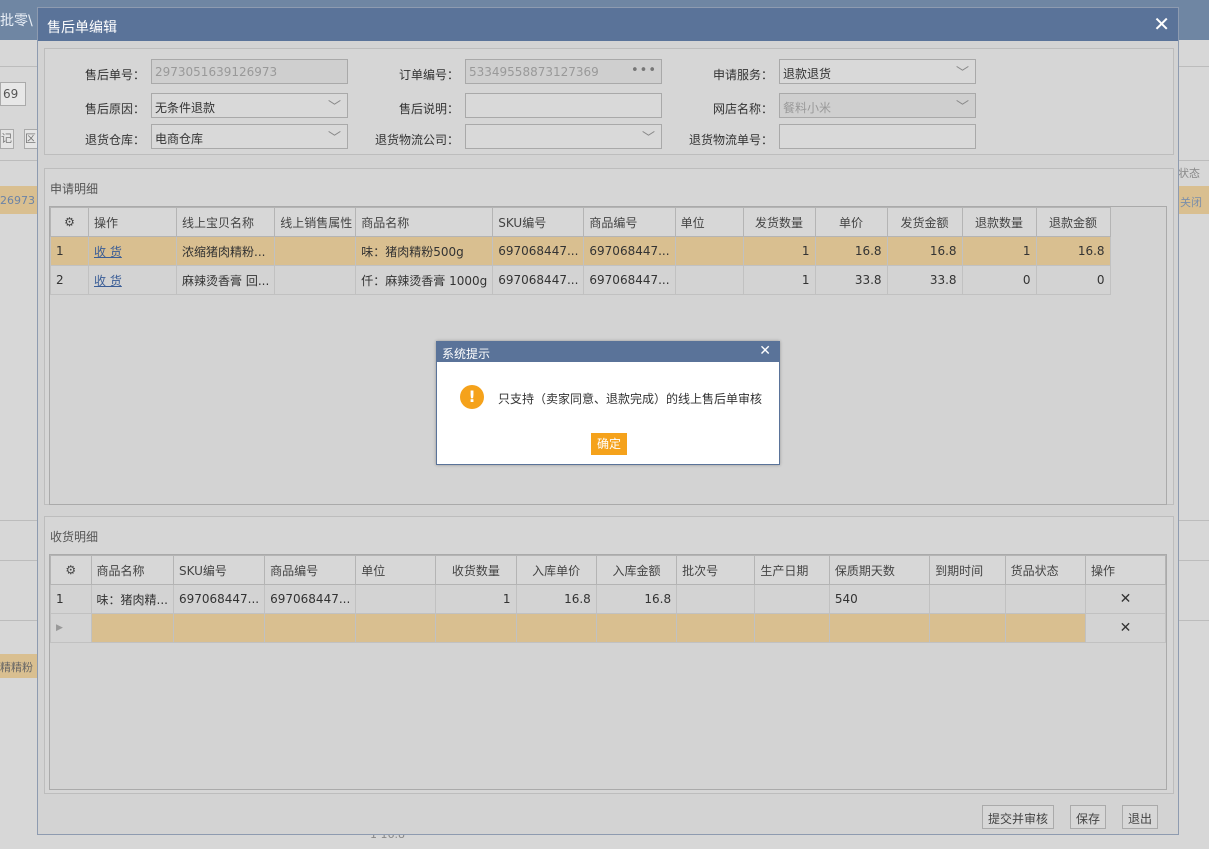 The width and height of the screenshot is (1209, 849). Describe the element at coordinates (779, 280) in the screenshot. I see `ship-qty-cell: 1` at that location.